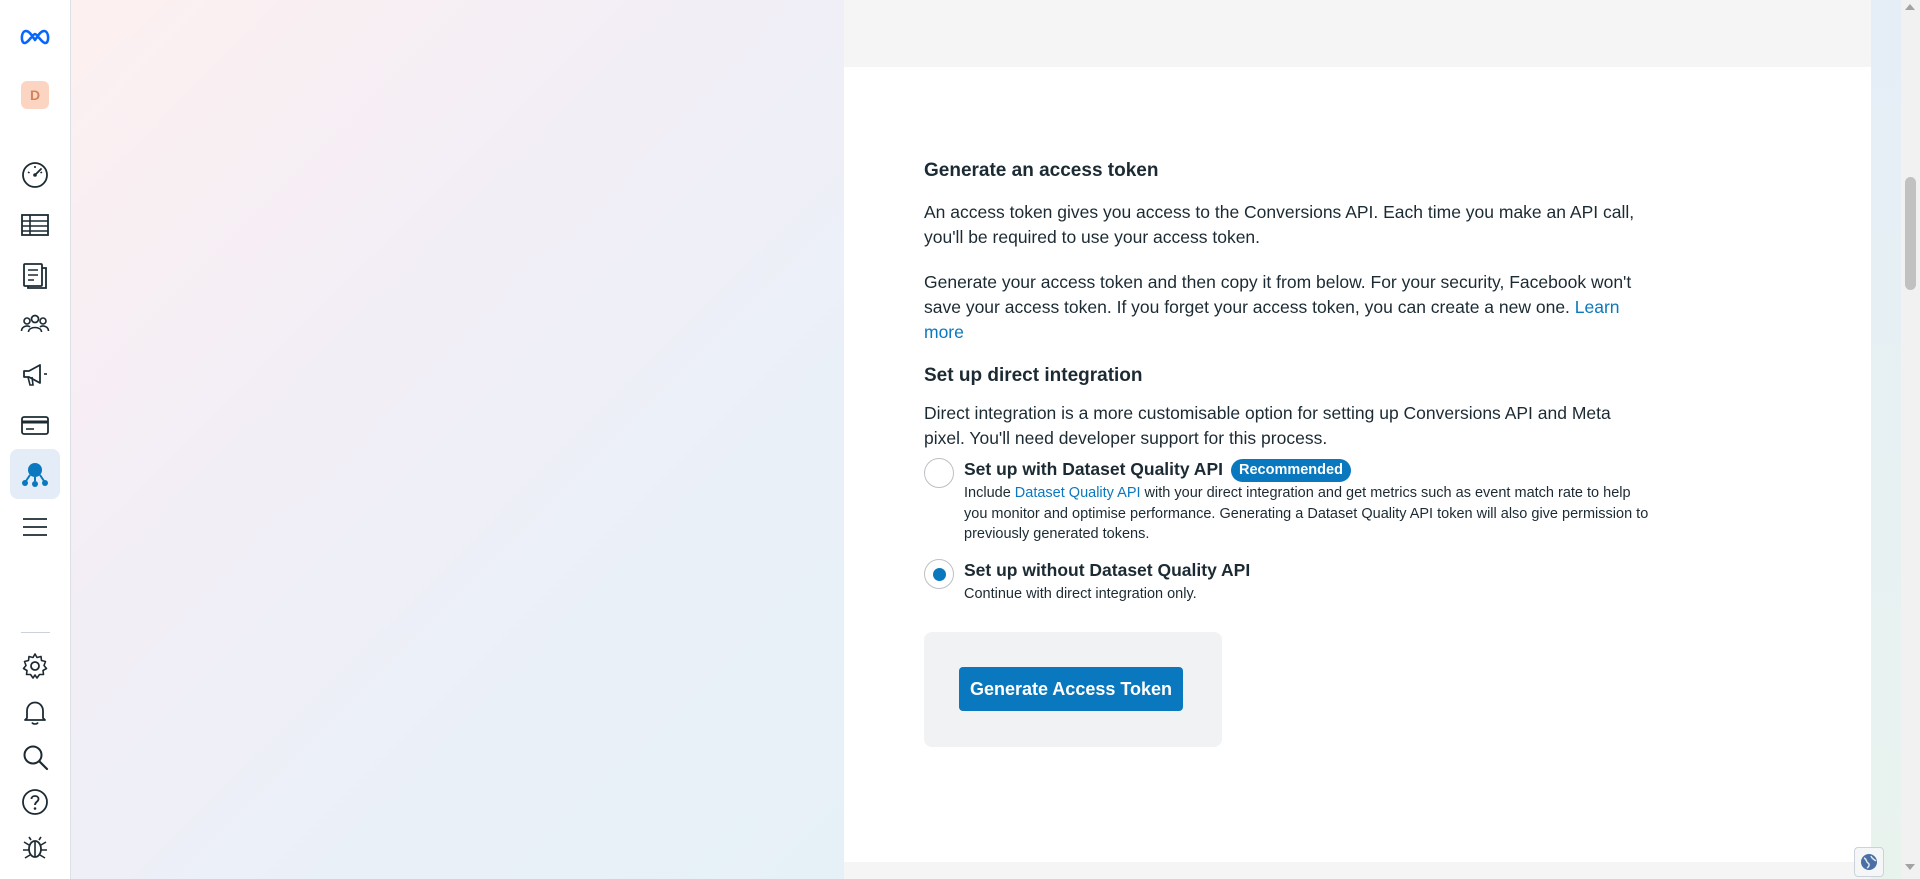 The width and height of the screenshot is (1920, 879). I want to click on left-nav-rail: D, so click(35, 439).